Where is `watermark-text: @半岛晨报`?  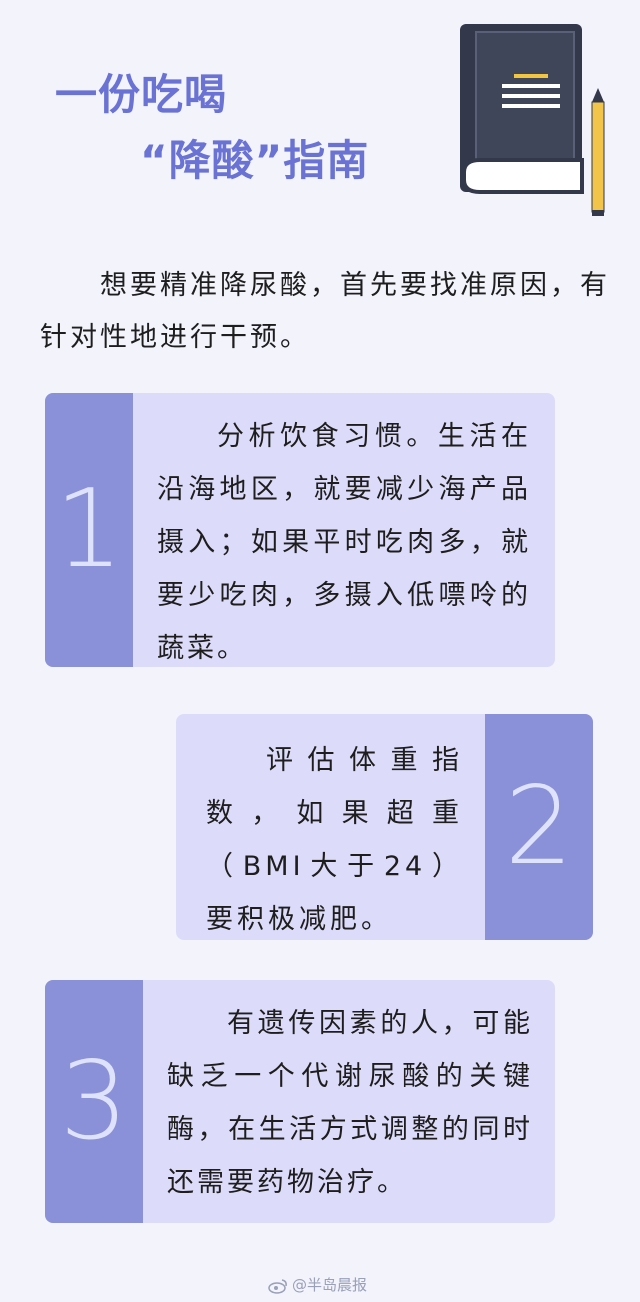 watermark-text: @半岛晨报 is located at coordinates (330, 1285).